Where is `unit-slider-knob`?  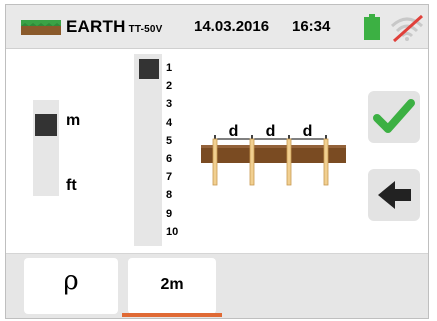
unit-slider-knob is located at coordinates (46, 125).